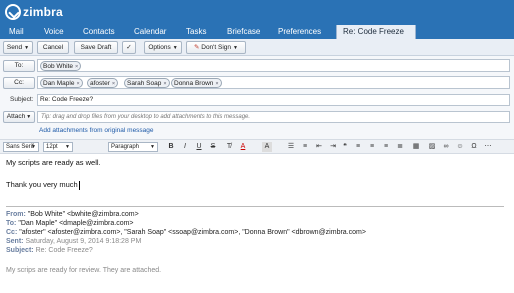  I want to click on signature-icon: ✎, so click(196, 47).